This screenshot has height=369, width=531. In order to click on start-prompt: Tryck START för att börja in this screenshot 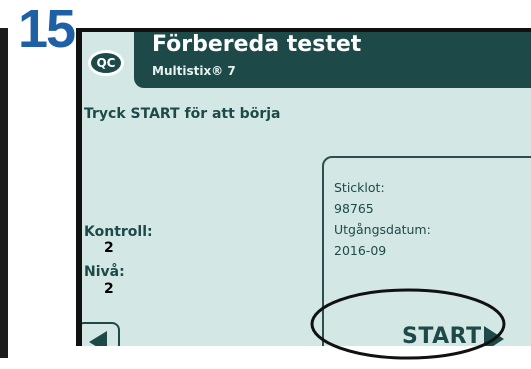, I will do `click(182, 114)`.